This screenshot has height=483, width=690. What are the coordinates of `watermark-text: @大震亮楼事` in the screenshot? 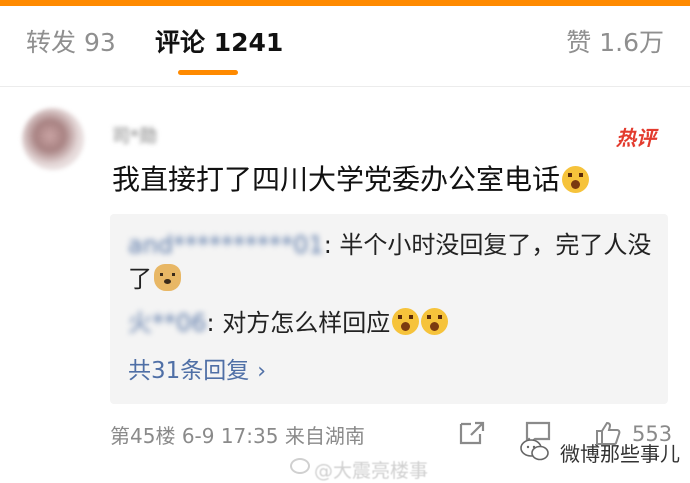 It's located at (371, 471).